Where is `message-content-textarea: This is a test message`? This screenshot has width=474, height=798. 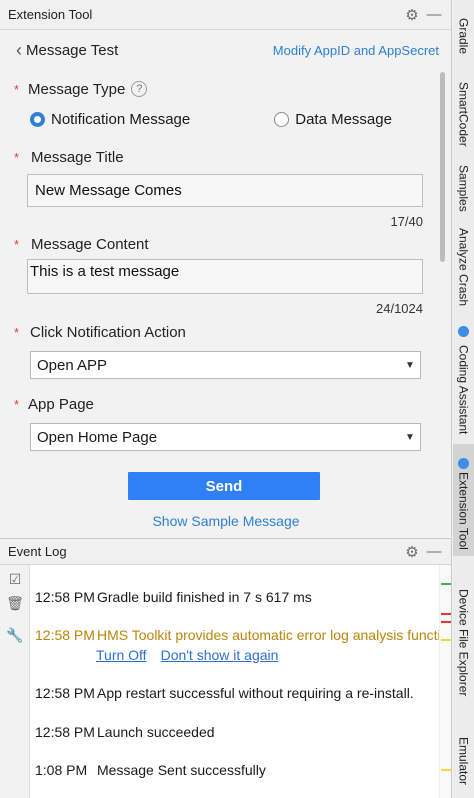 message-content-textarea: This is a test message is located at coordinates (225, 276).